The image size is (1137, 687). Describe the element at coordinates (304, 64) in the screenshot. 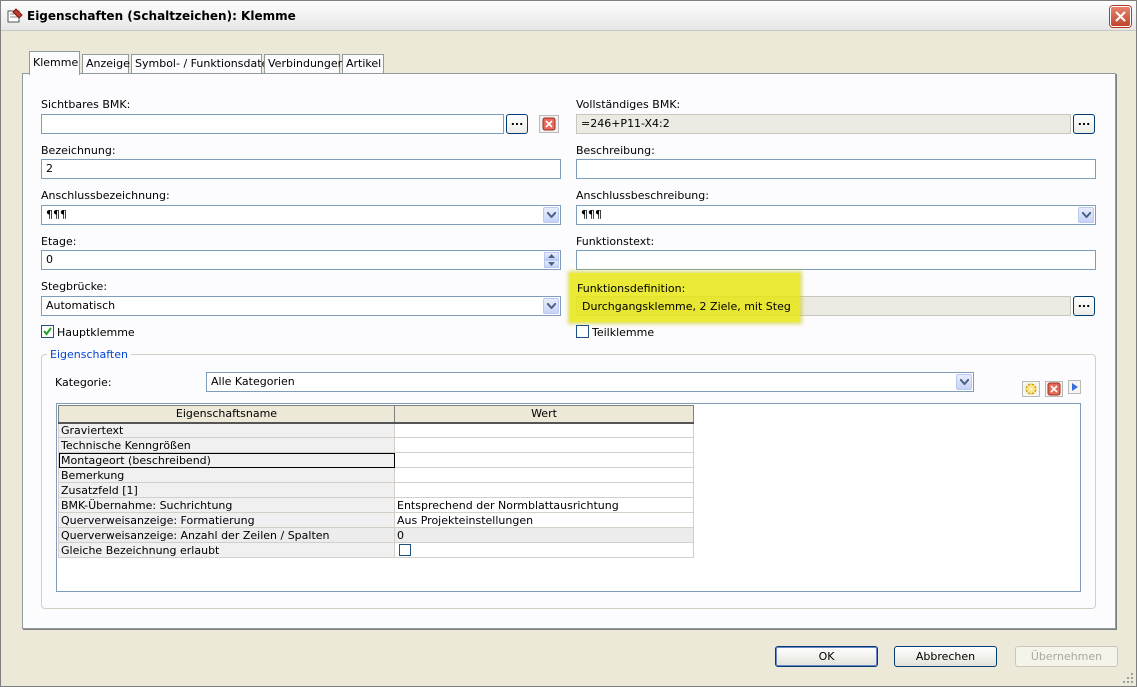

I see `tab-verbindungen: Verbindungen` at that location.